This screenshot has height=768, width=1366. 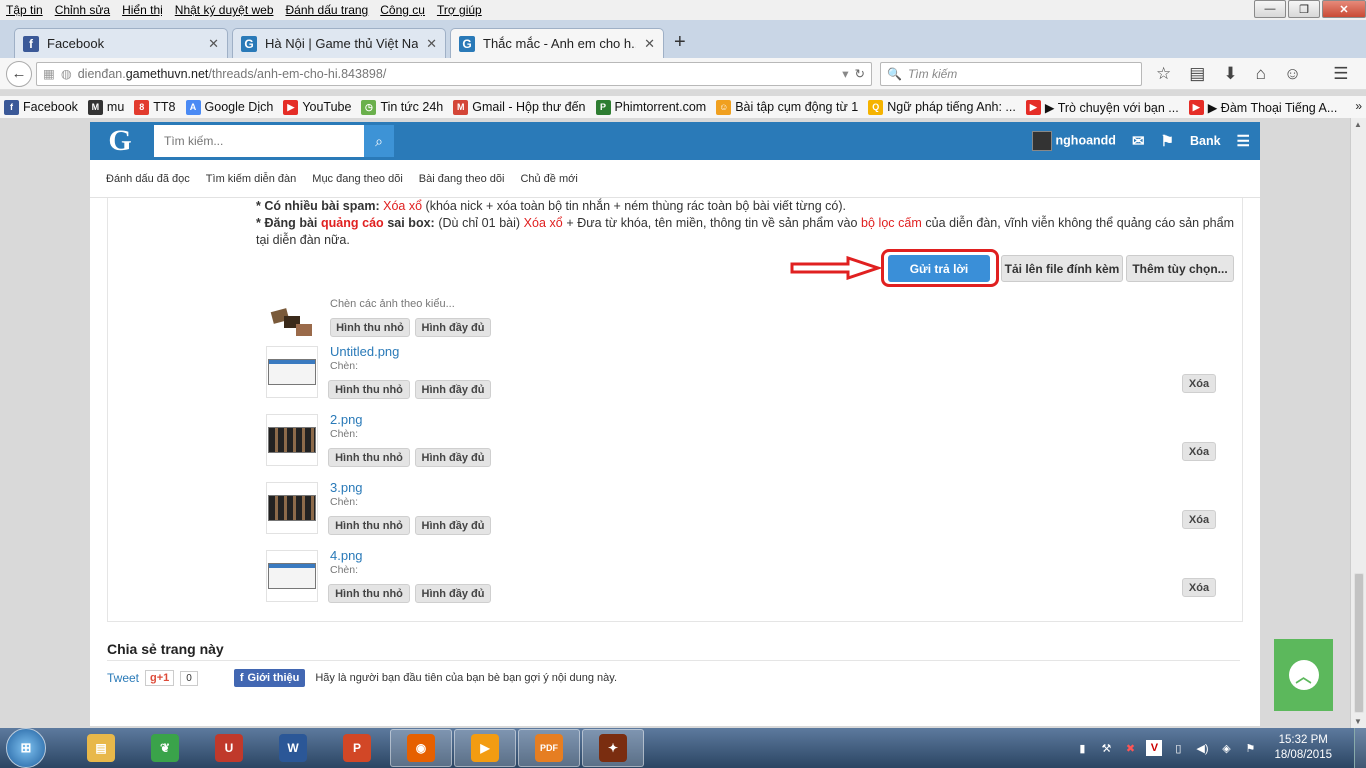 What do you see at coordinates (1202, 748) in the screenshot?
I see `volume-icon: ◀)` at bounding box center [1202, 748].